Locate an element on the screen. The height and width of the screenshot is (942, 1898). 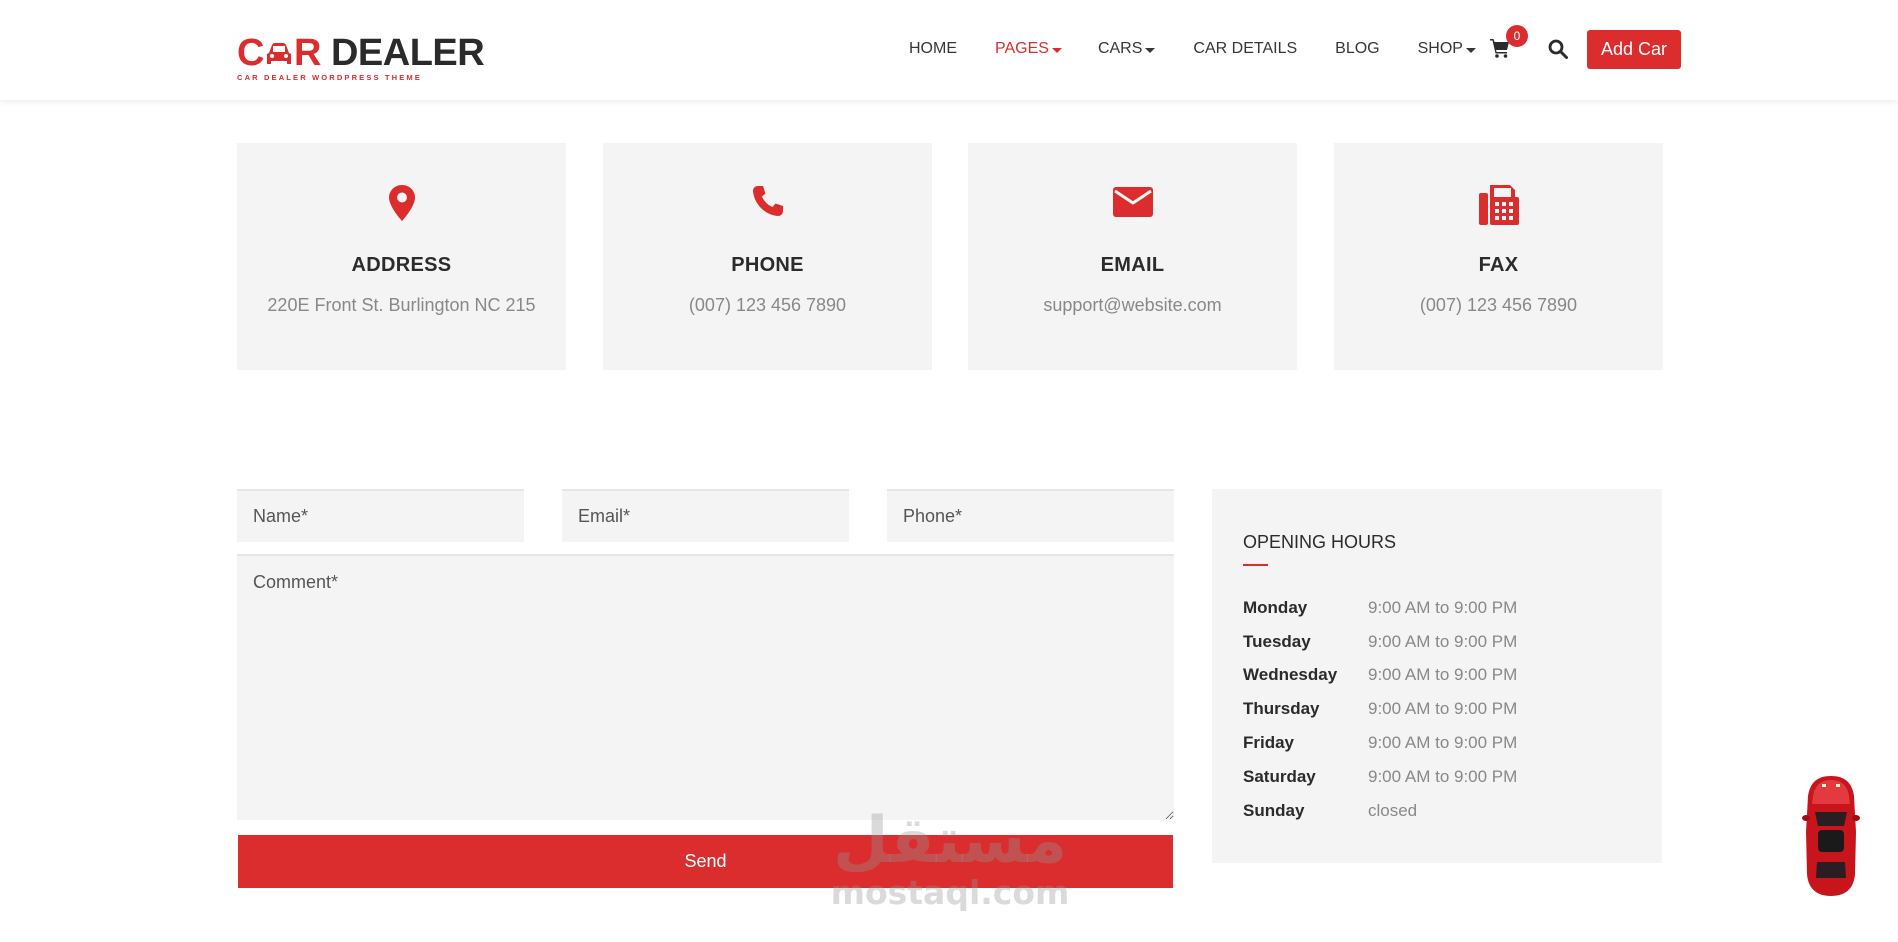
contact-card-value: support@website.com is located at coordinates (1132, 305).